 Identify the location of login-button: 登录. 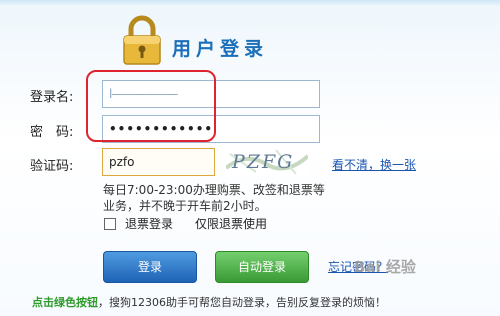
(150, 267).